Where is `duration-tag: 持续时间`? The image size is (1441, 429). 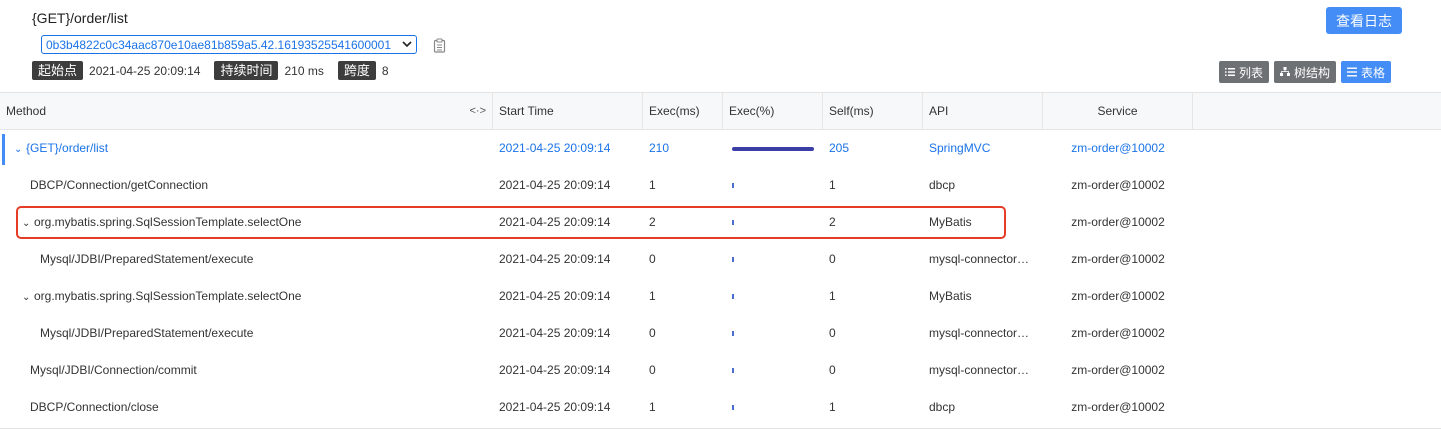 duration-tag: 持续时间 is located at coordinates (246, 70).